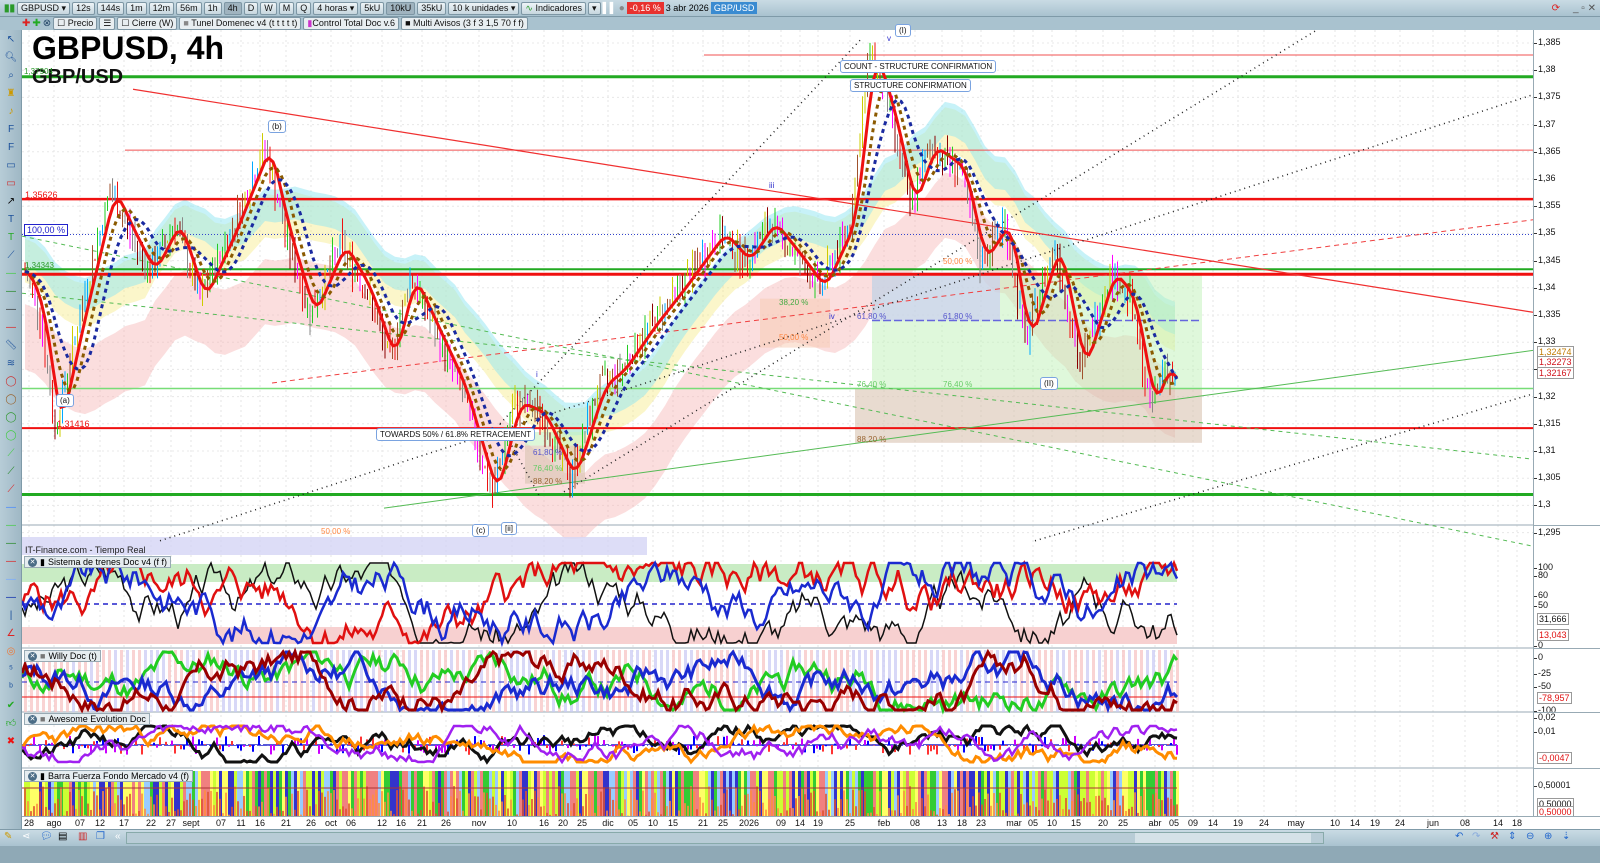 The height and width of the screenshot is (863, 1600). I want to click on indicators-button: ∿ Indicadores, so click(553, 8).